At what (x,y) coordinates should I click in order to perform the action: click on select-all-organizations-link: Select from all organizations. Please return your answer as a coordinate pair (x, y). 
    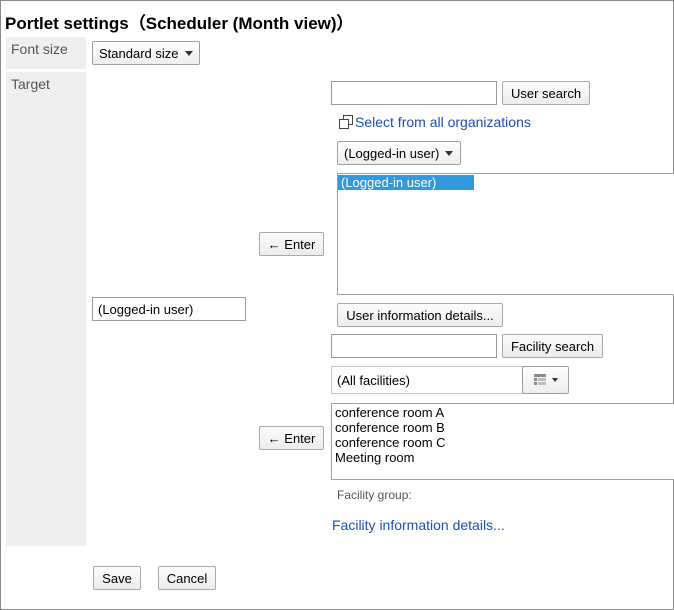
    Looking at the image, I should click on (435, 122).